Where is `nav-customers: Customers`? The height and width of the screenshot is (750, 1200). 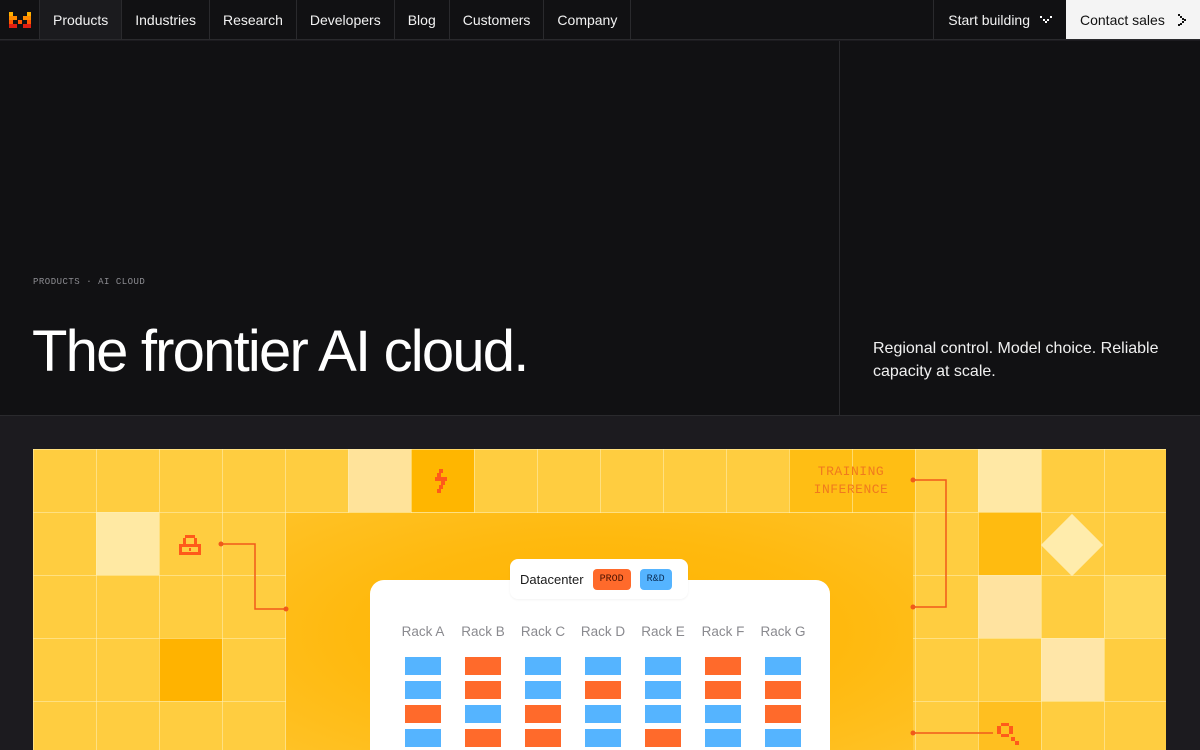 nav-customers: Customers is located at coordinates (497, 19).